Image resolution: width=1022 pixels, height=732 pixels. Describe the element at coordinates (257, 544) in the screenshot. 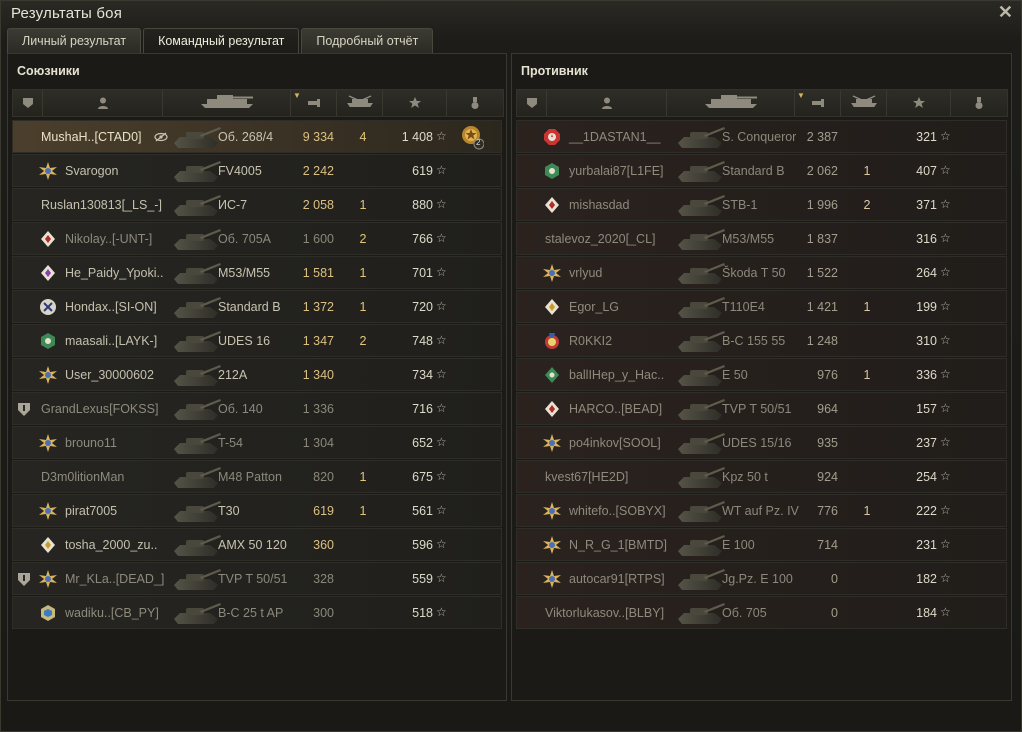

I see `allies-player-row: tosha_2000_zu.. AMX 50 120 360 596 ☆` at that location.